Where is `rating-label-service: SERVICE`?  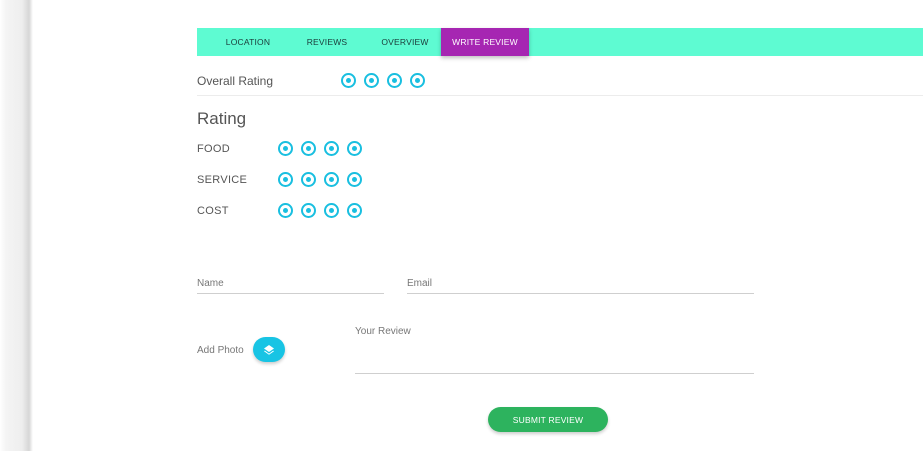
rating-label-service: SERVICE is located at coordinates (222, 180).